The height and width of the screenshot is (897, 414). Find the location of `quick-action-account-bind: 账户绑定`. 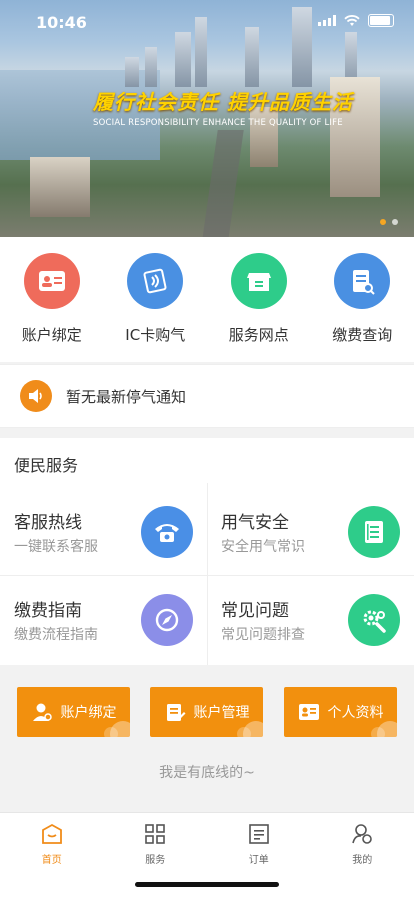

quick-action-account-bind: 账户绑定 is located at coordinates (52, 299).